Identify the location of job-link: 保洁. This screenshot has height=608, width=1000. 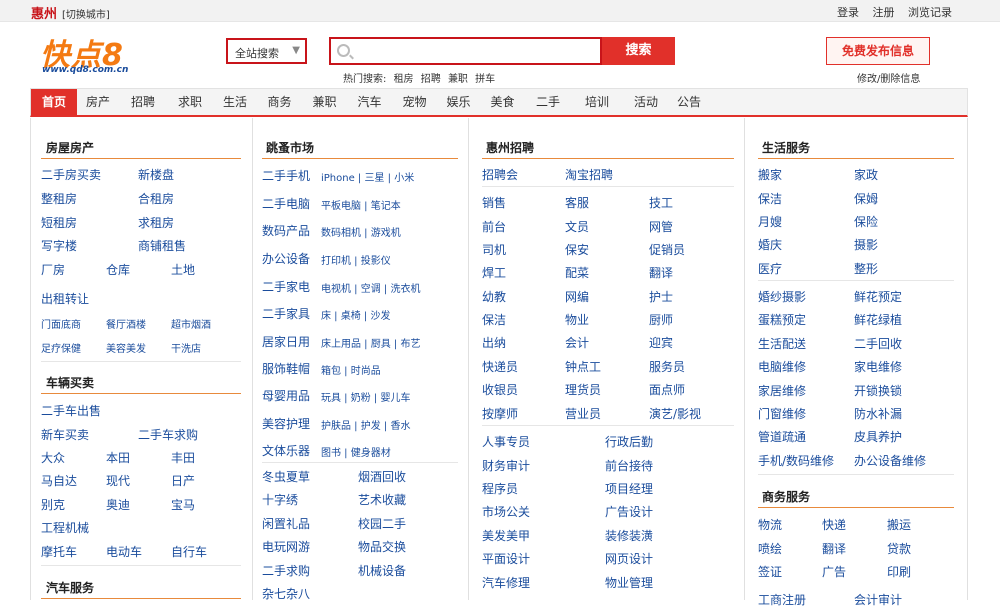
(494, 319).